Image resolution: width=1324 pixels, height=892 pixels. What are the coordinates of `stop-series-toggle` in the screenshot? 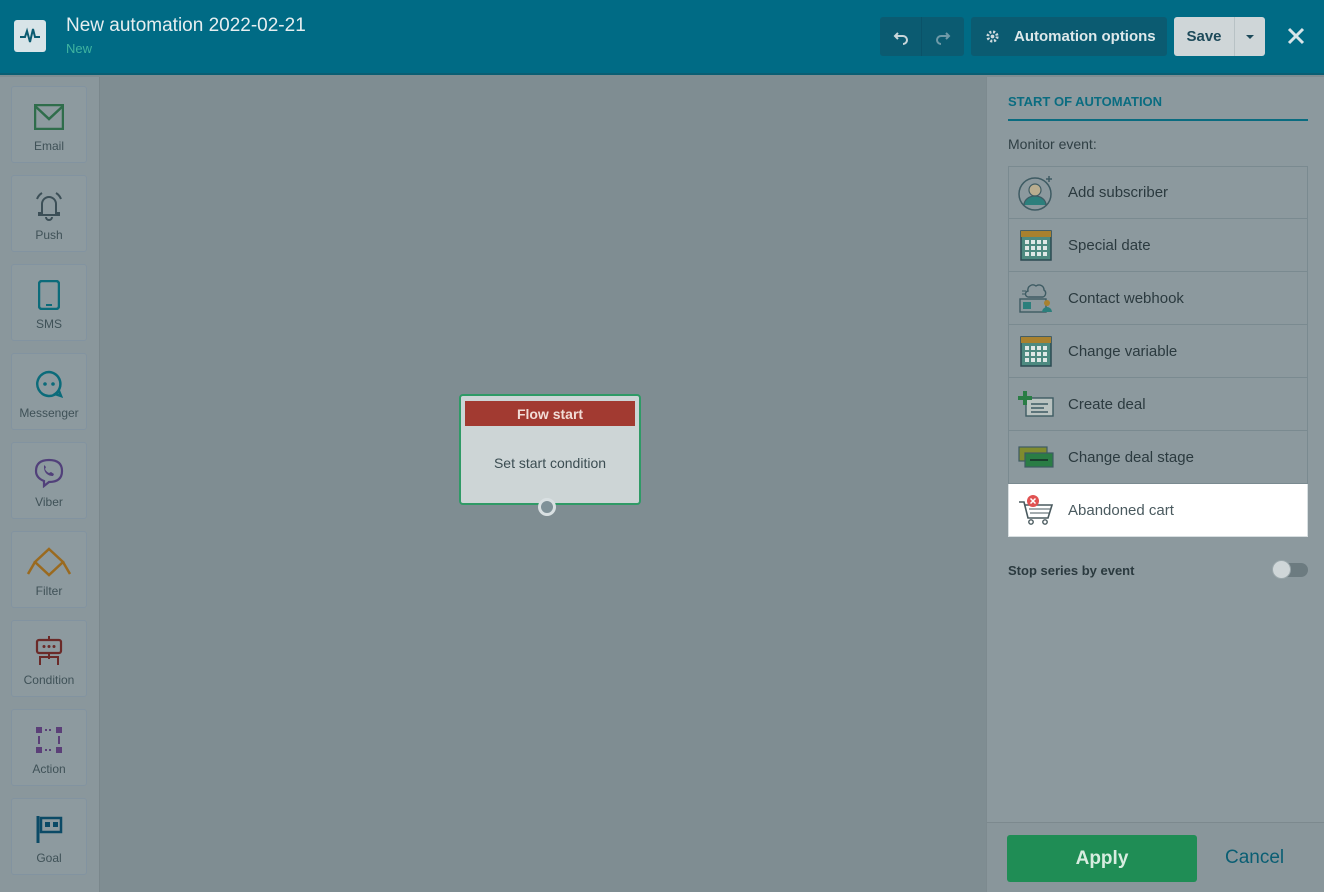 It's located at (1290, 569).